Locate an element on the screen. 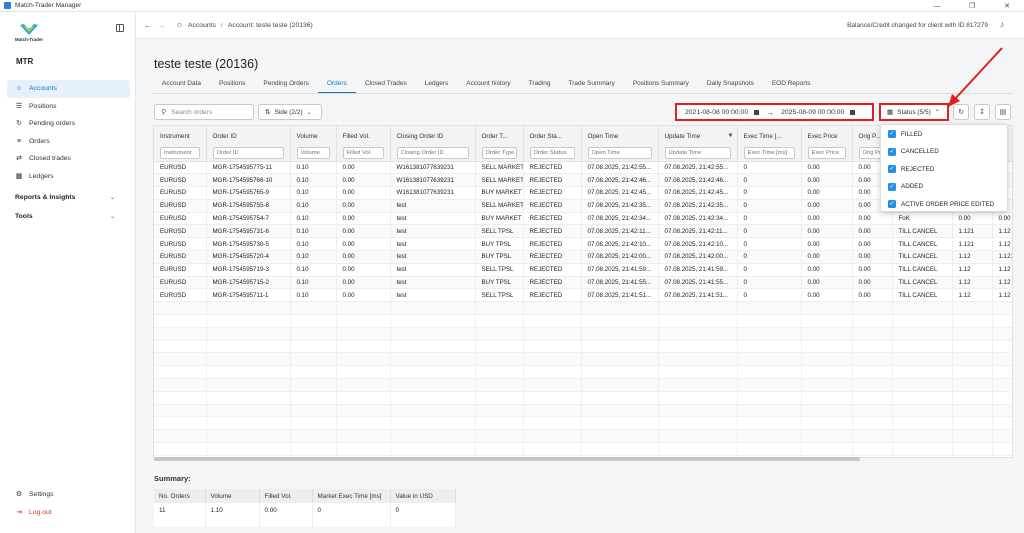  back-arrow-icon: ← is located at coordinates (148, 25).